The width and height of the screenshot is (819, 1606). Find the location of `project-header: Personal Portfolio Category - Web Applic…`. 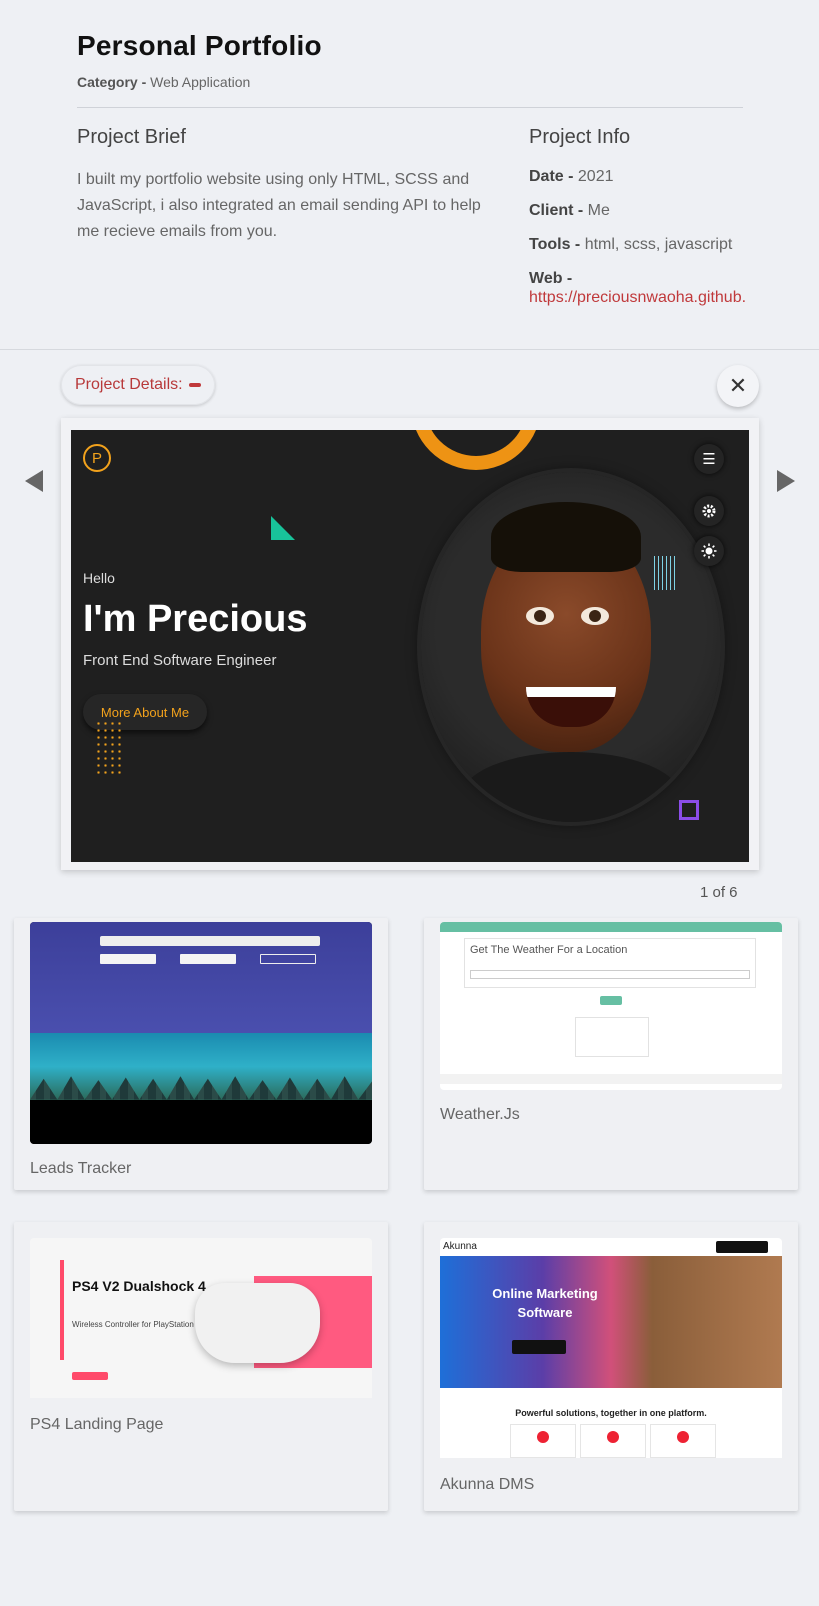

project-header: Personal Portfolio Category - Web Applic… is located at coordinates (410, 60).